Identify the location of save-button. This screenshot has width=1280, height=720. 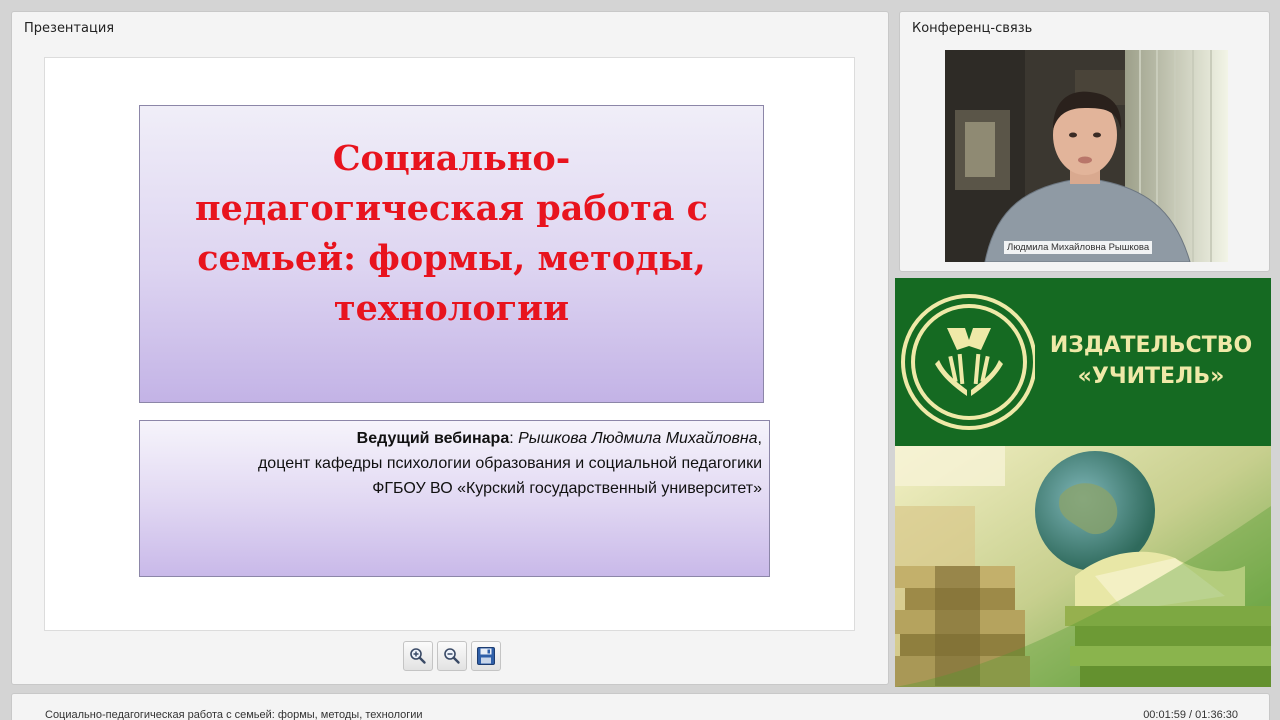
(486, 656).